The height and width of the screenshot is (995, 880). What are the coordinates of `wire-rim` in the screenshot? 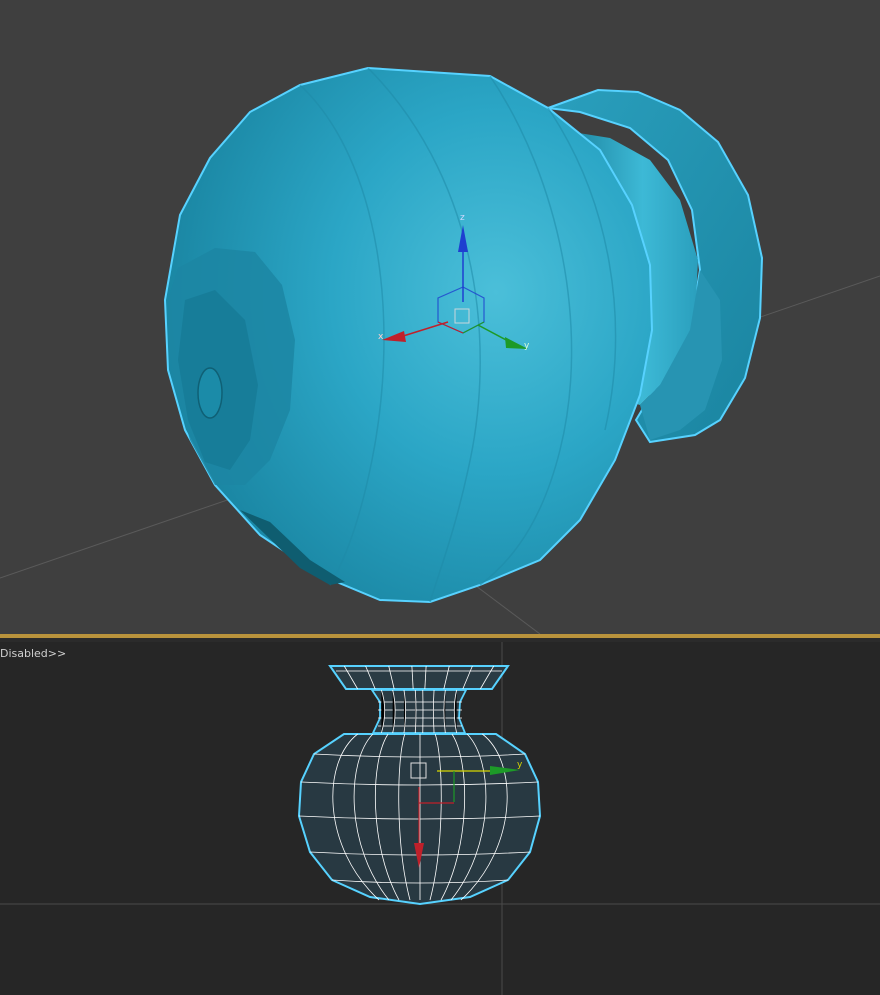 It's located at (419, 677).